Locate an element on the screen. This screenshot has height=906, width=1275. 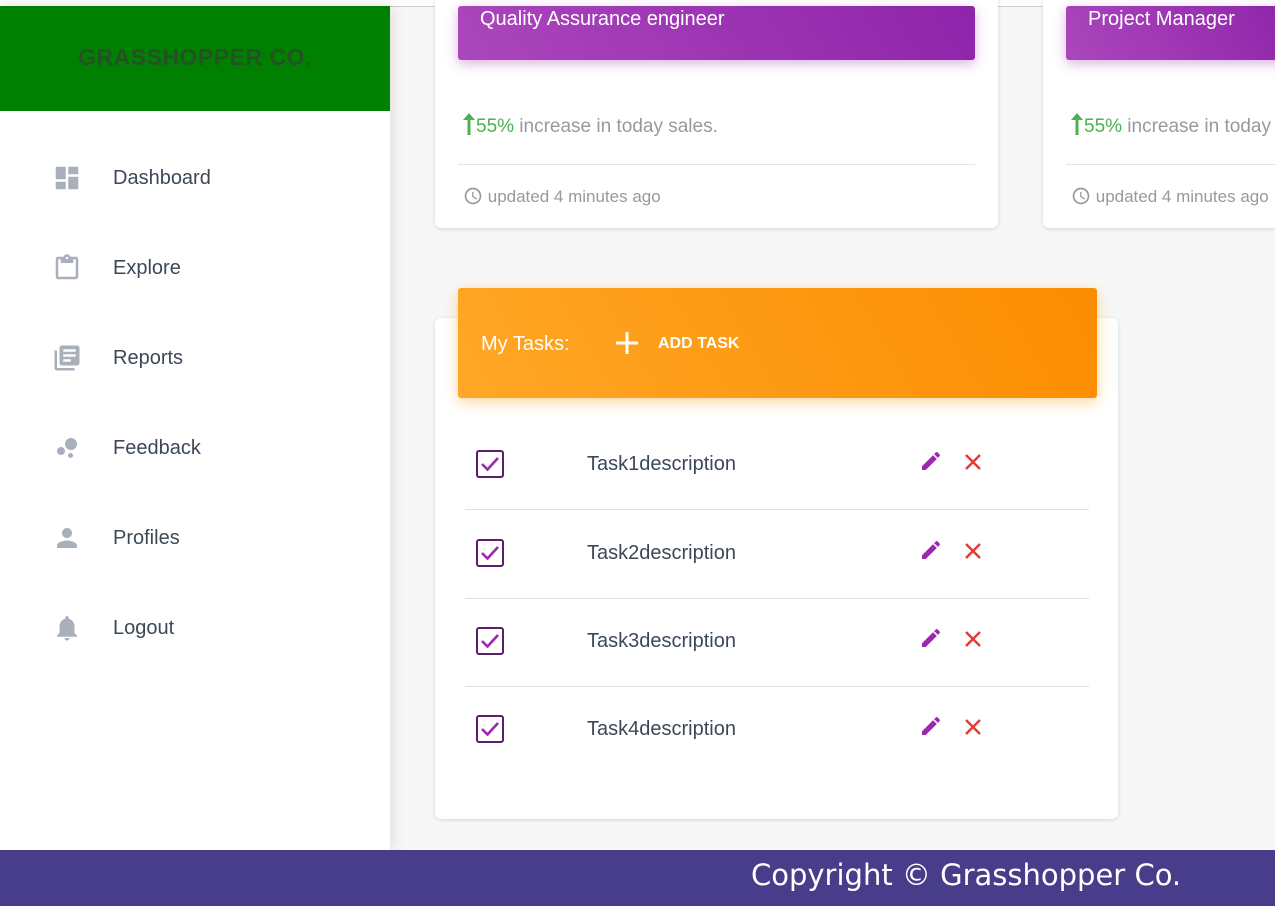
task-description: Task4description is located at coordinates (661, 729).